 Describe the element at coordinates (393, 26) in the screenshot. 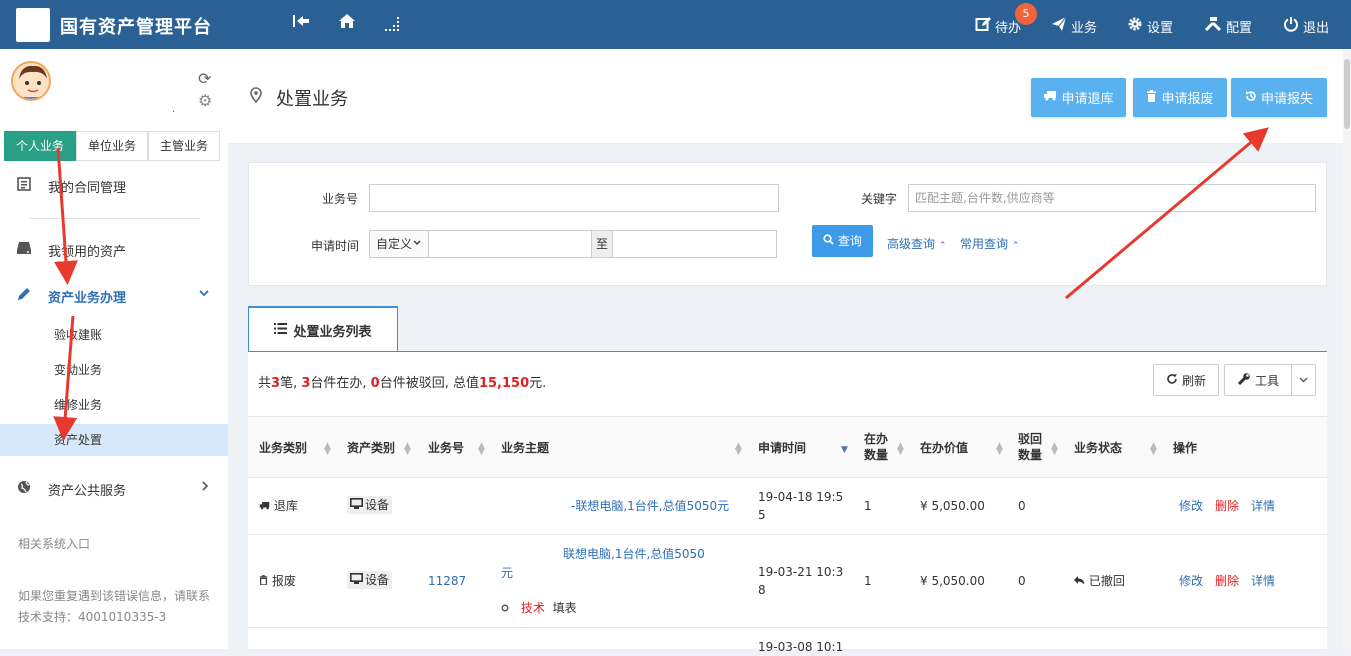

I see `signal-icon` at that location.